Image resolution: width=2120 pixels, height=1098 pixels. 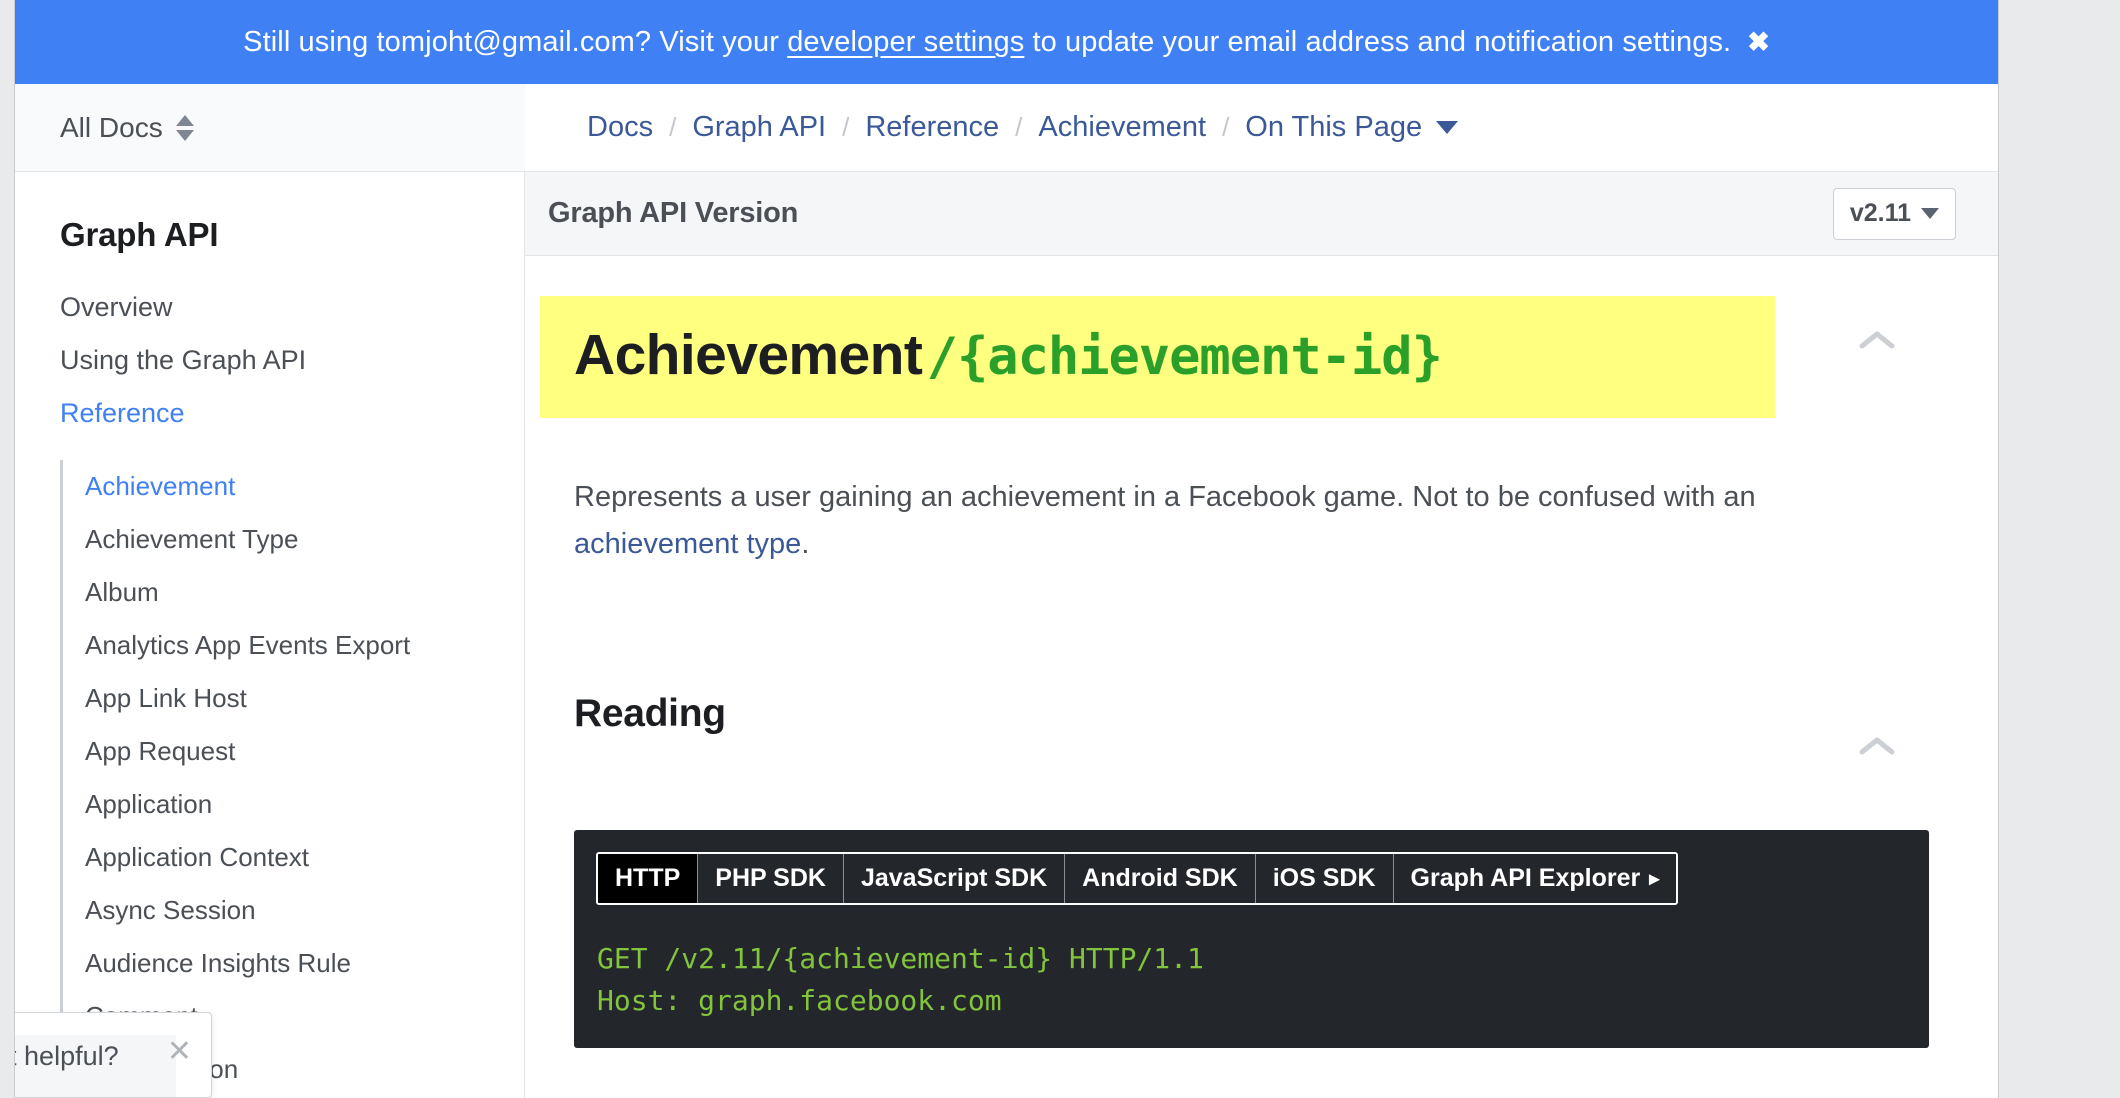 What do you see at coordinates (805, 544) in the screenshot?
I see `intro-paragraph-tail: .` at bounding box center [805, 544].